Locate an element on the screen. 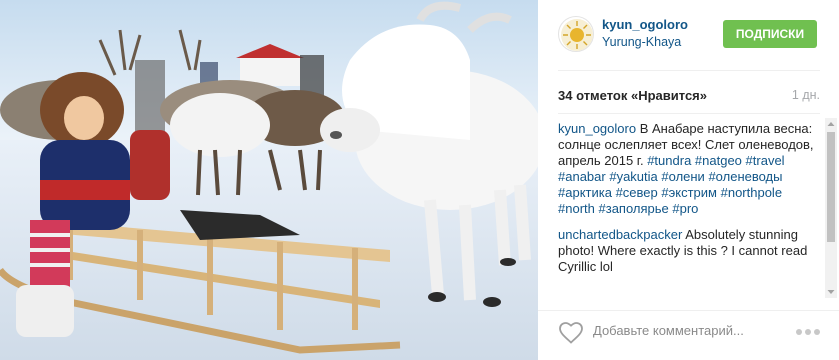 The image size is (839, 360). hashtag: #northpole is located at coordinates (751, 192).